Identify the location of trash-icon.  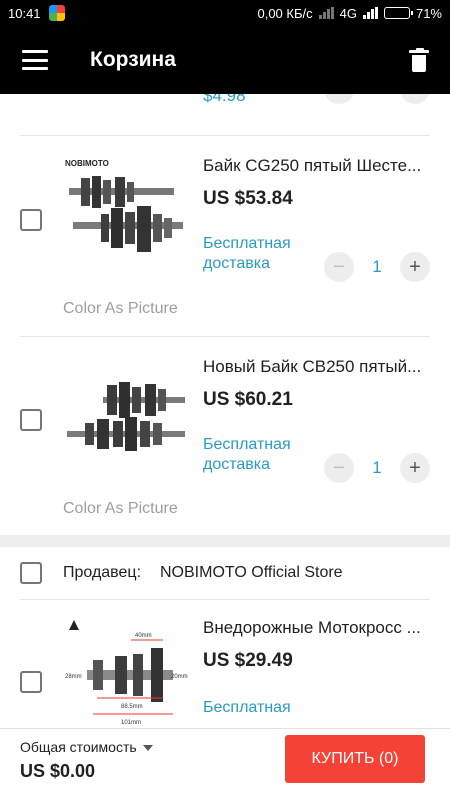
(419, 60).